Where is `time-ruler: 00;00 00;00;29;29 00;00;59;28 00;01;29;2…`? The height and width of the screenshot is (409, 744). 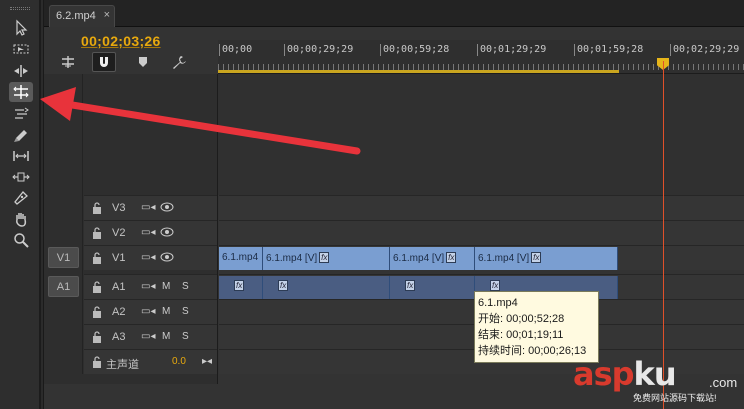
time-ruler: 00;00 00;00;29;29 00;00;59;28 00;01;29;2… is located at coordinates (481, 57).